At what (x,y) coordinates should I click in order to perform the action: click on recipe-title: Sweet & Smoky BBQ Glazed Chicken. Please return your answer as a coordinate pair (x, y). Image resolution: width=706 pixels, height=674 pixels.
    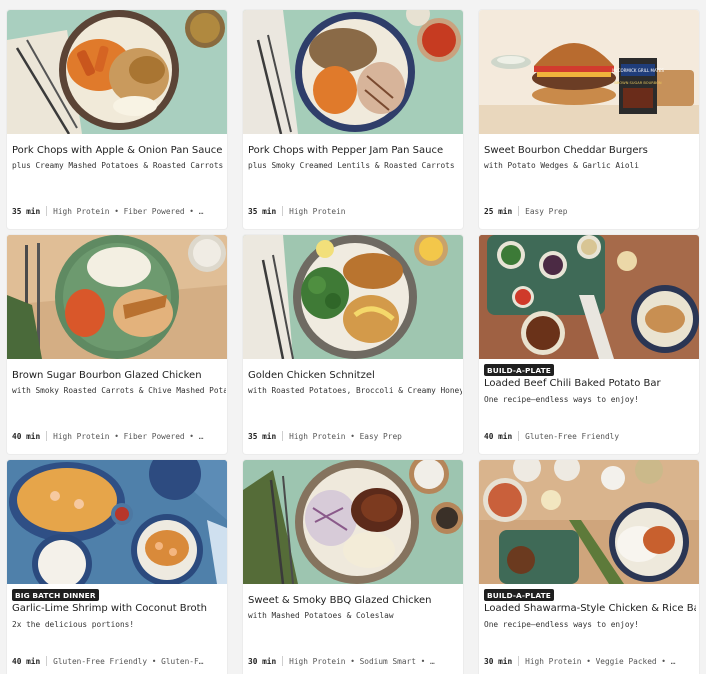
    Looking at the image, I should click on (354, 600).